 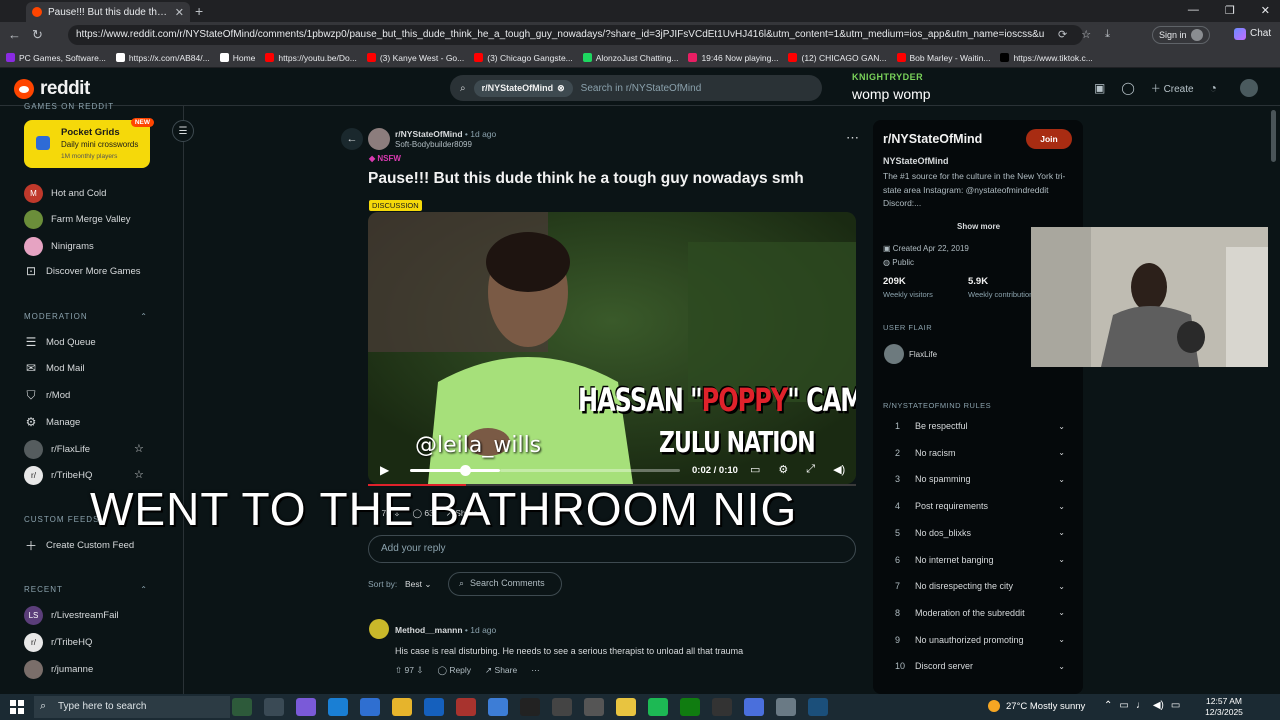 I want to click on post-subreddit: r/NYStateOfMind • 1d ago, so click(x=445, y=134).